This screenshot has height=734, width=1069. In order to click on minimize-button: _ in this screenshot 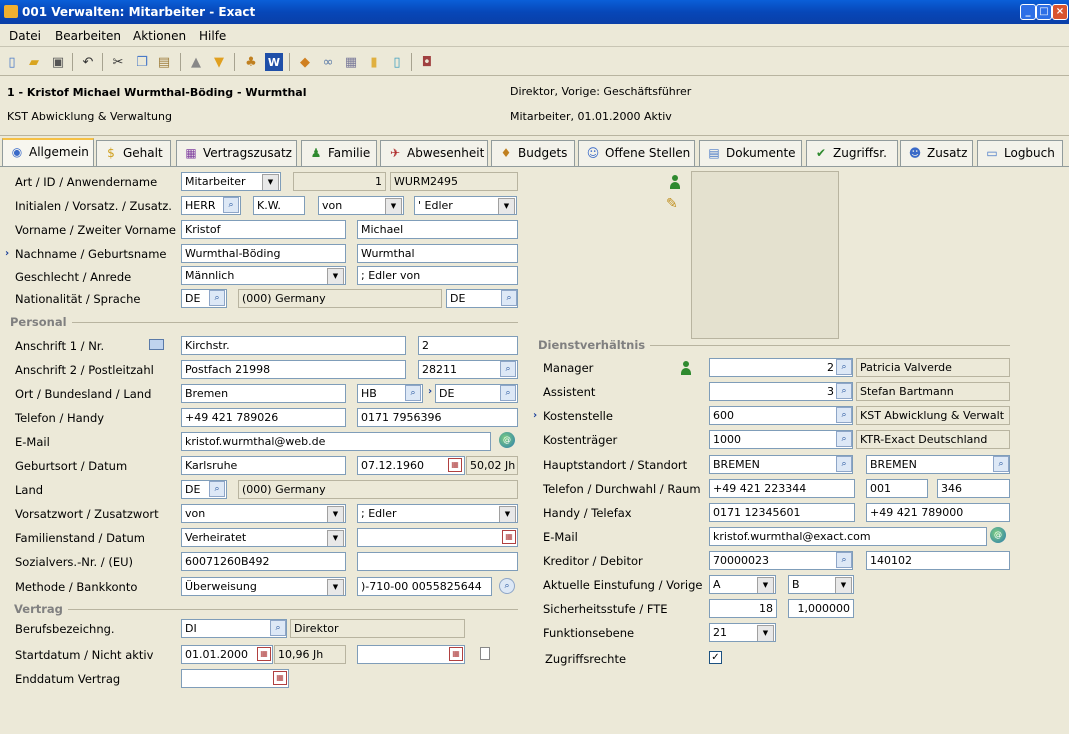, I will do `click(1028, 12)`.